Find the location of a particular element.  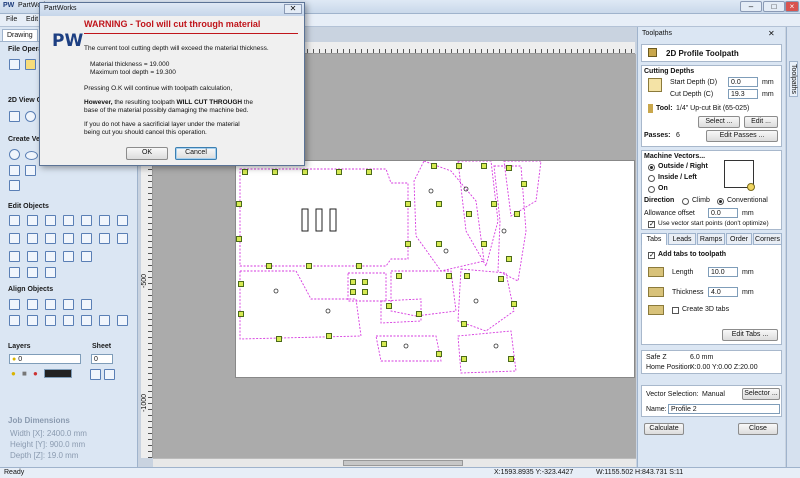

offset-icon is located at coordinates (122, 238).